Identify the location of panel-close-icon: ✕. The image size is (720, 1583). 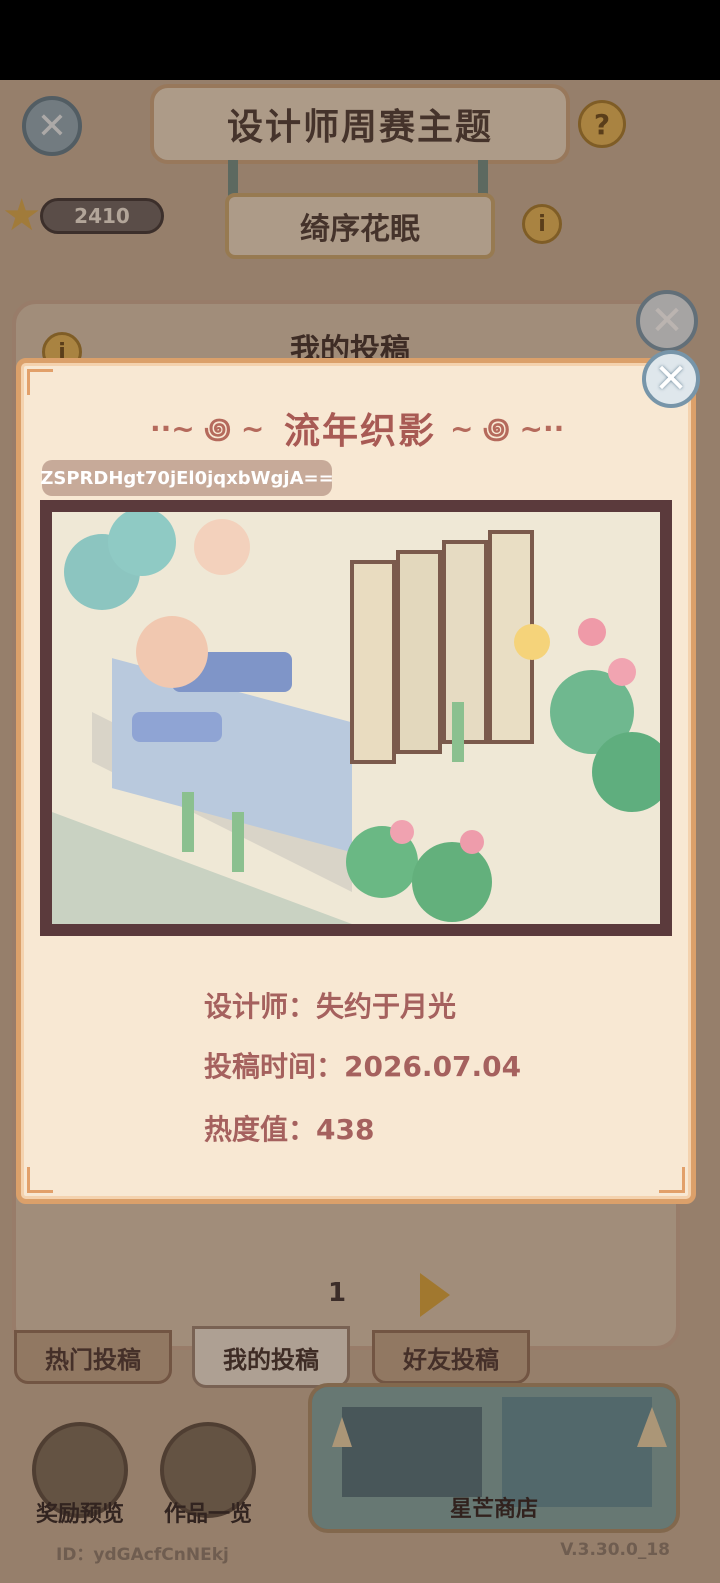
(667, 321).